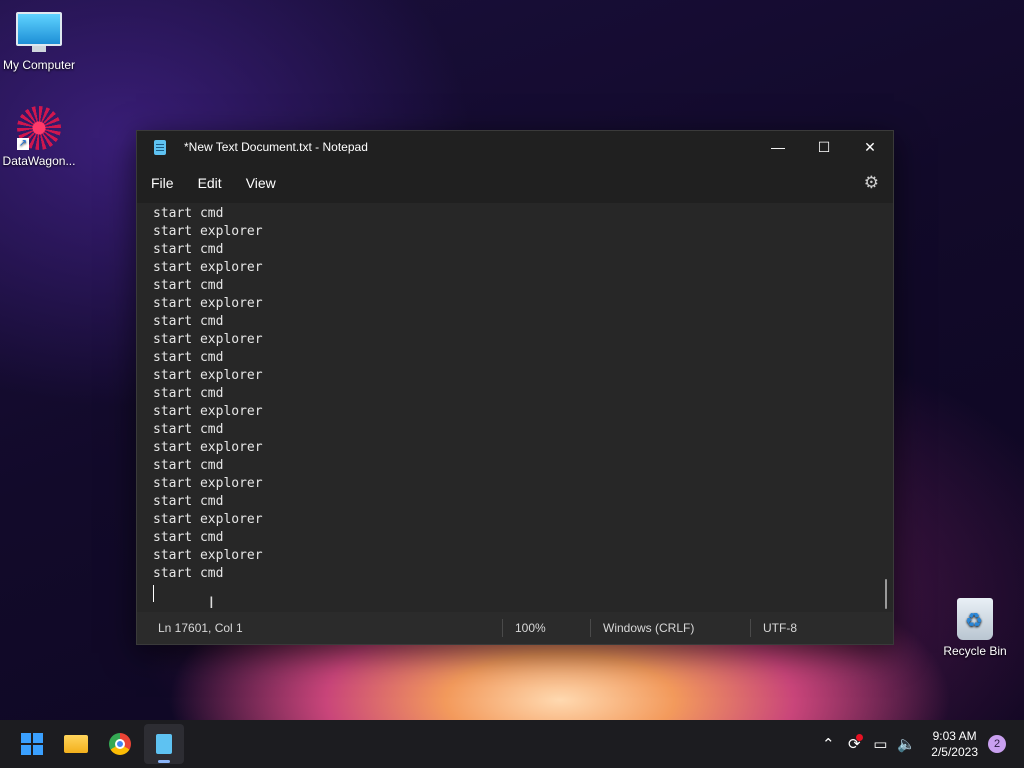  I want to click on encoding: UTF-8, so click(773, 628).